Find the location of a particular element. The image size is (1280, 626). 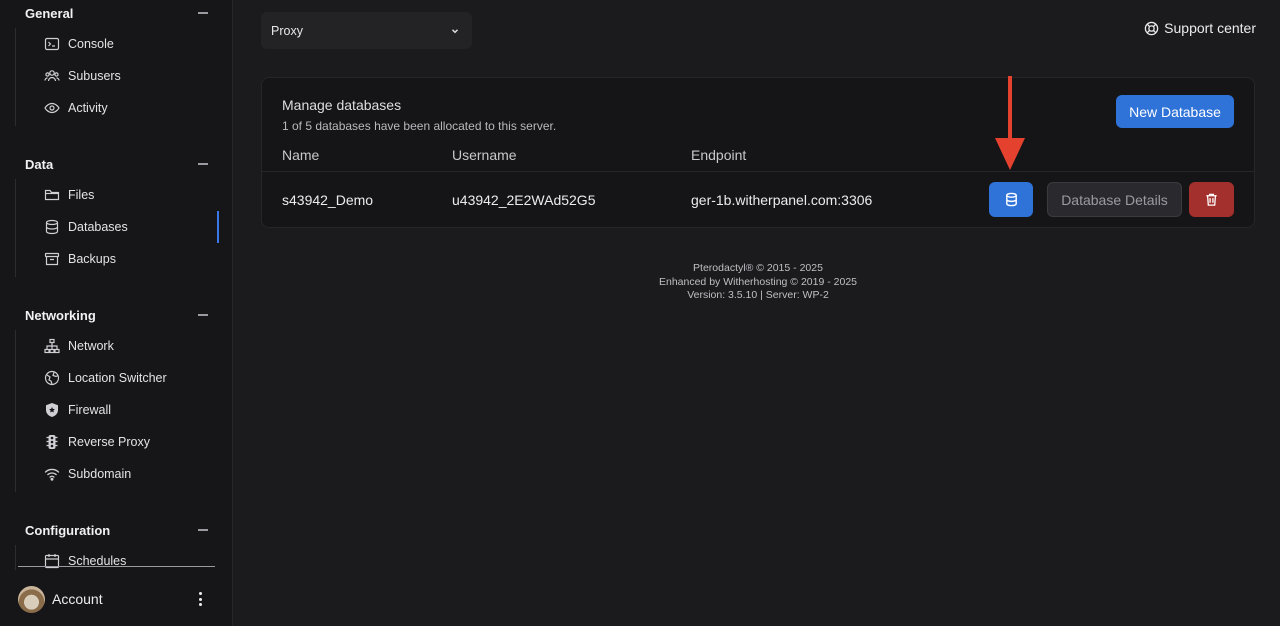

delete-database-button is located at coordinates (1211, 199).